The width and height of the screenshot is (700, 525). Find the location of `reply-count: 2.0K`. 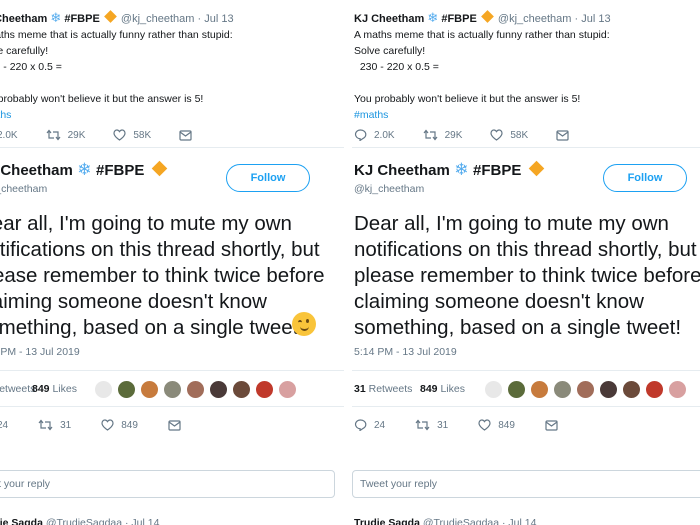

reply-count: 2.0K is located at coordinates (384, 135).